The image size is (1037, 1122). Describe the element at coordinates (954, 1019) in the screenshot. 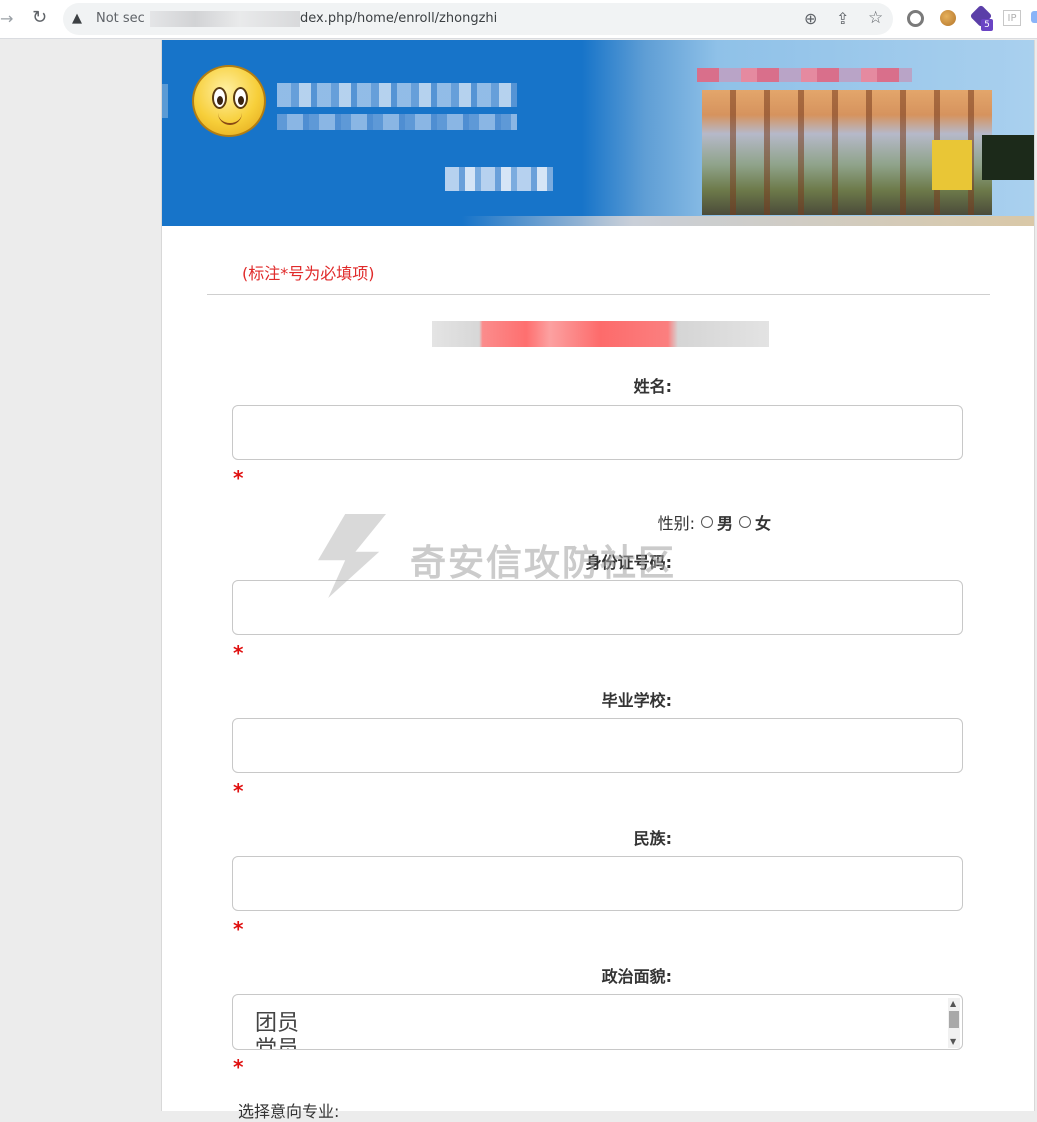

I see `scroll-thumb` at that location.